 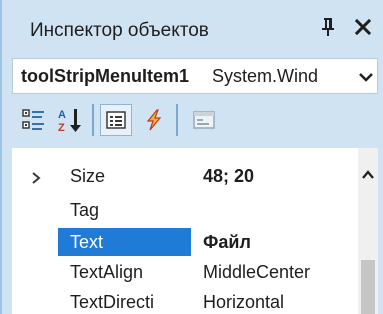 What do you see at coordinates (256, 272) in the screenshot?
I see `property-value: MiddleCenter` at bounding box center [256, 272].